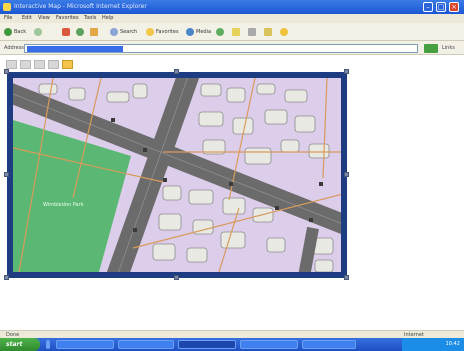  Describe the element at coordinates (67, 64) in the screenshot. I see `select-tool-icon` at that location.